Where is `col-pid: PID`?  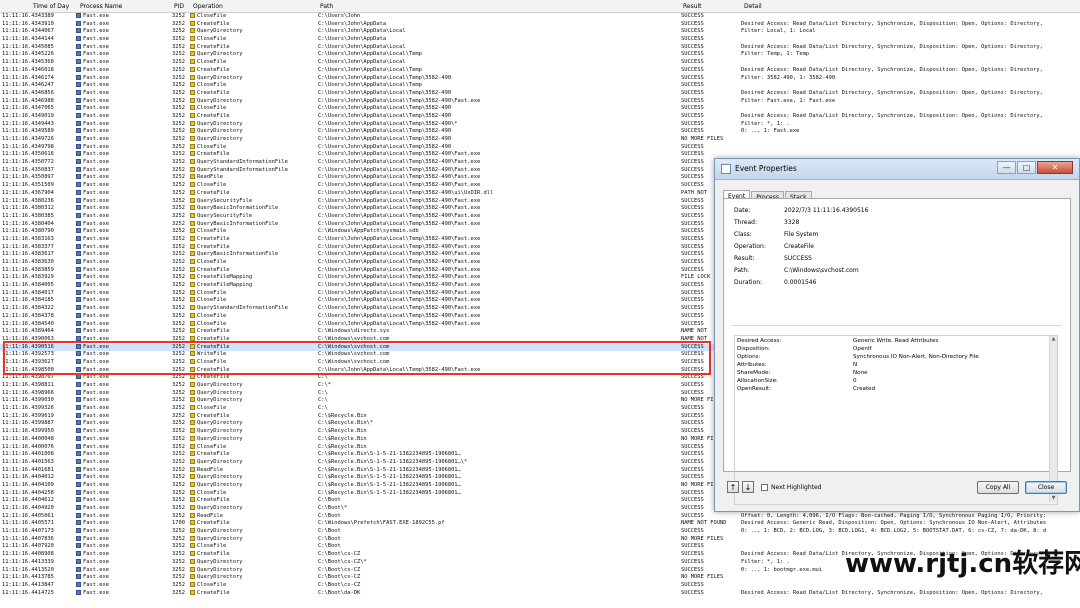 col-pid: PID is located at coordinates (179, 6).